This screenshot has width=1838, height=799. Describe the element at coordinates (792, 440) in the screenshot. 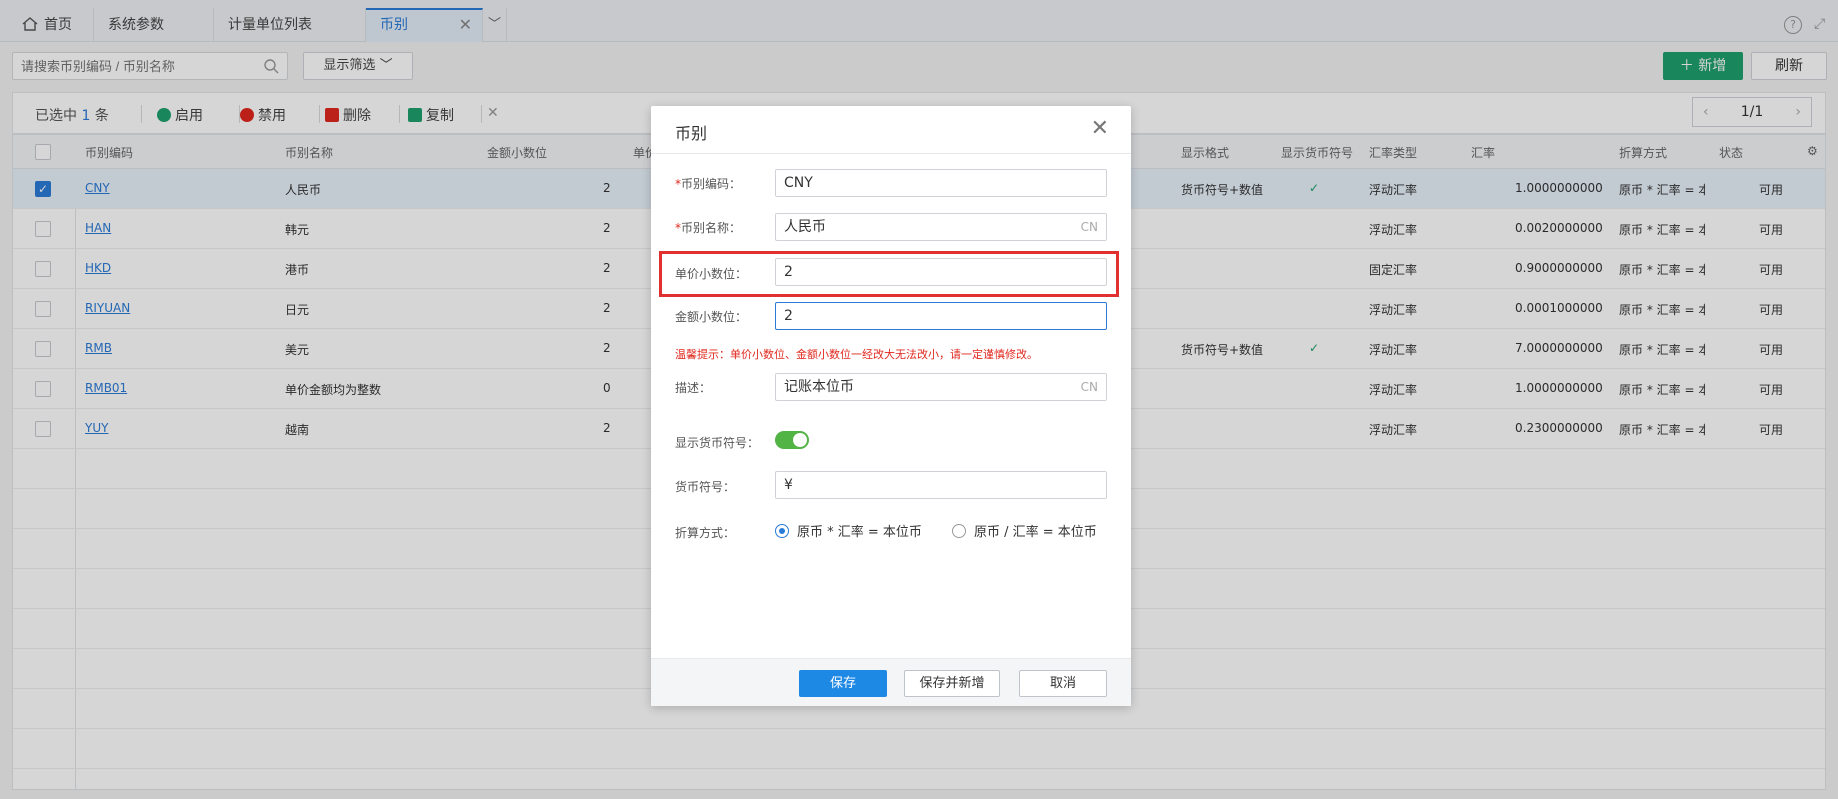

I see `show-symbol-toggle` at that location.